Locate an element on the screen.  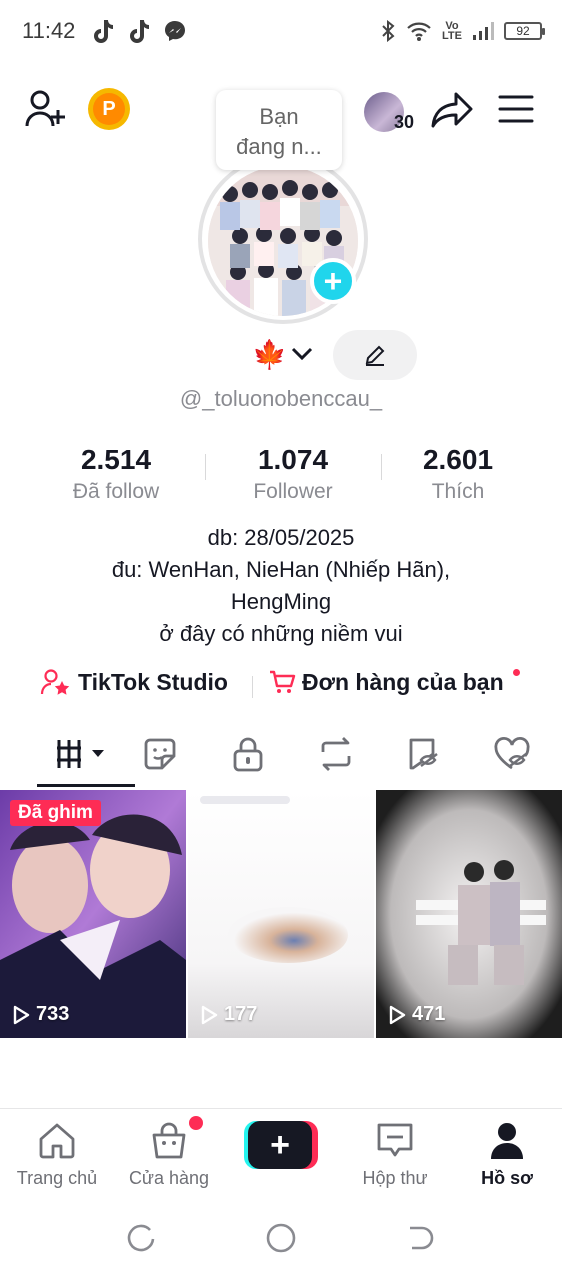
tab-reposts is located at coordinates (336, 754).